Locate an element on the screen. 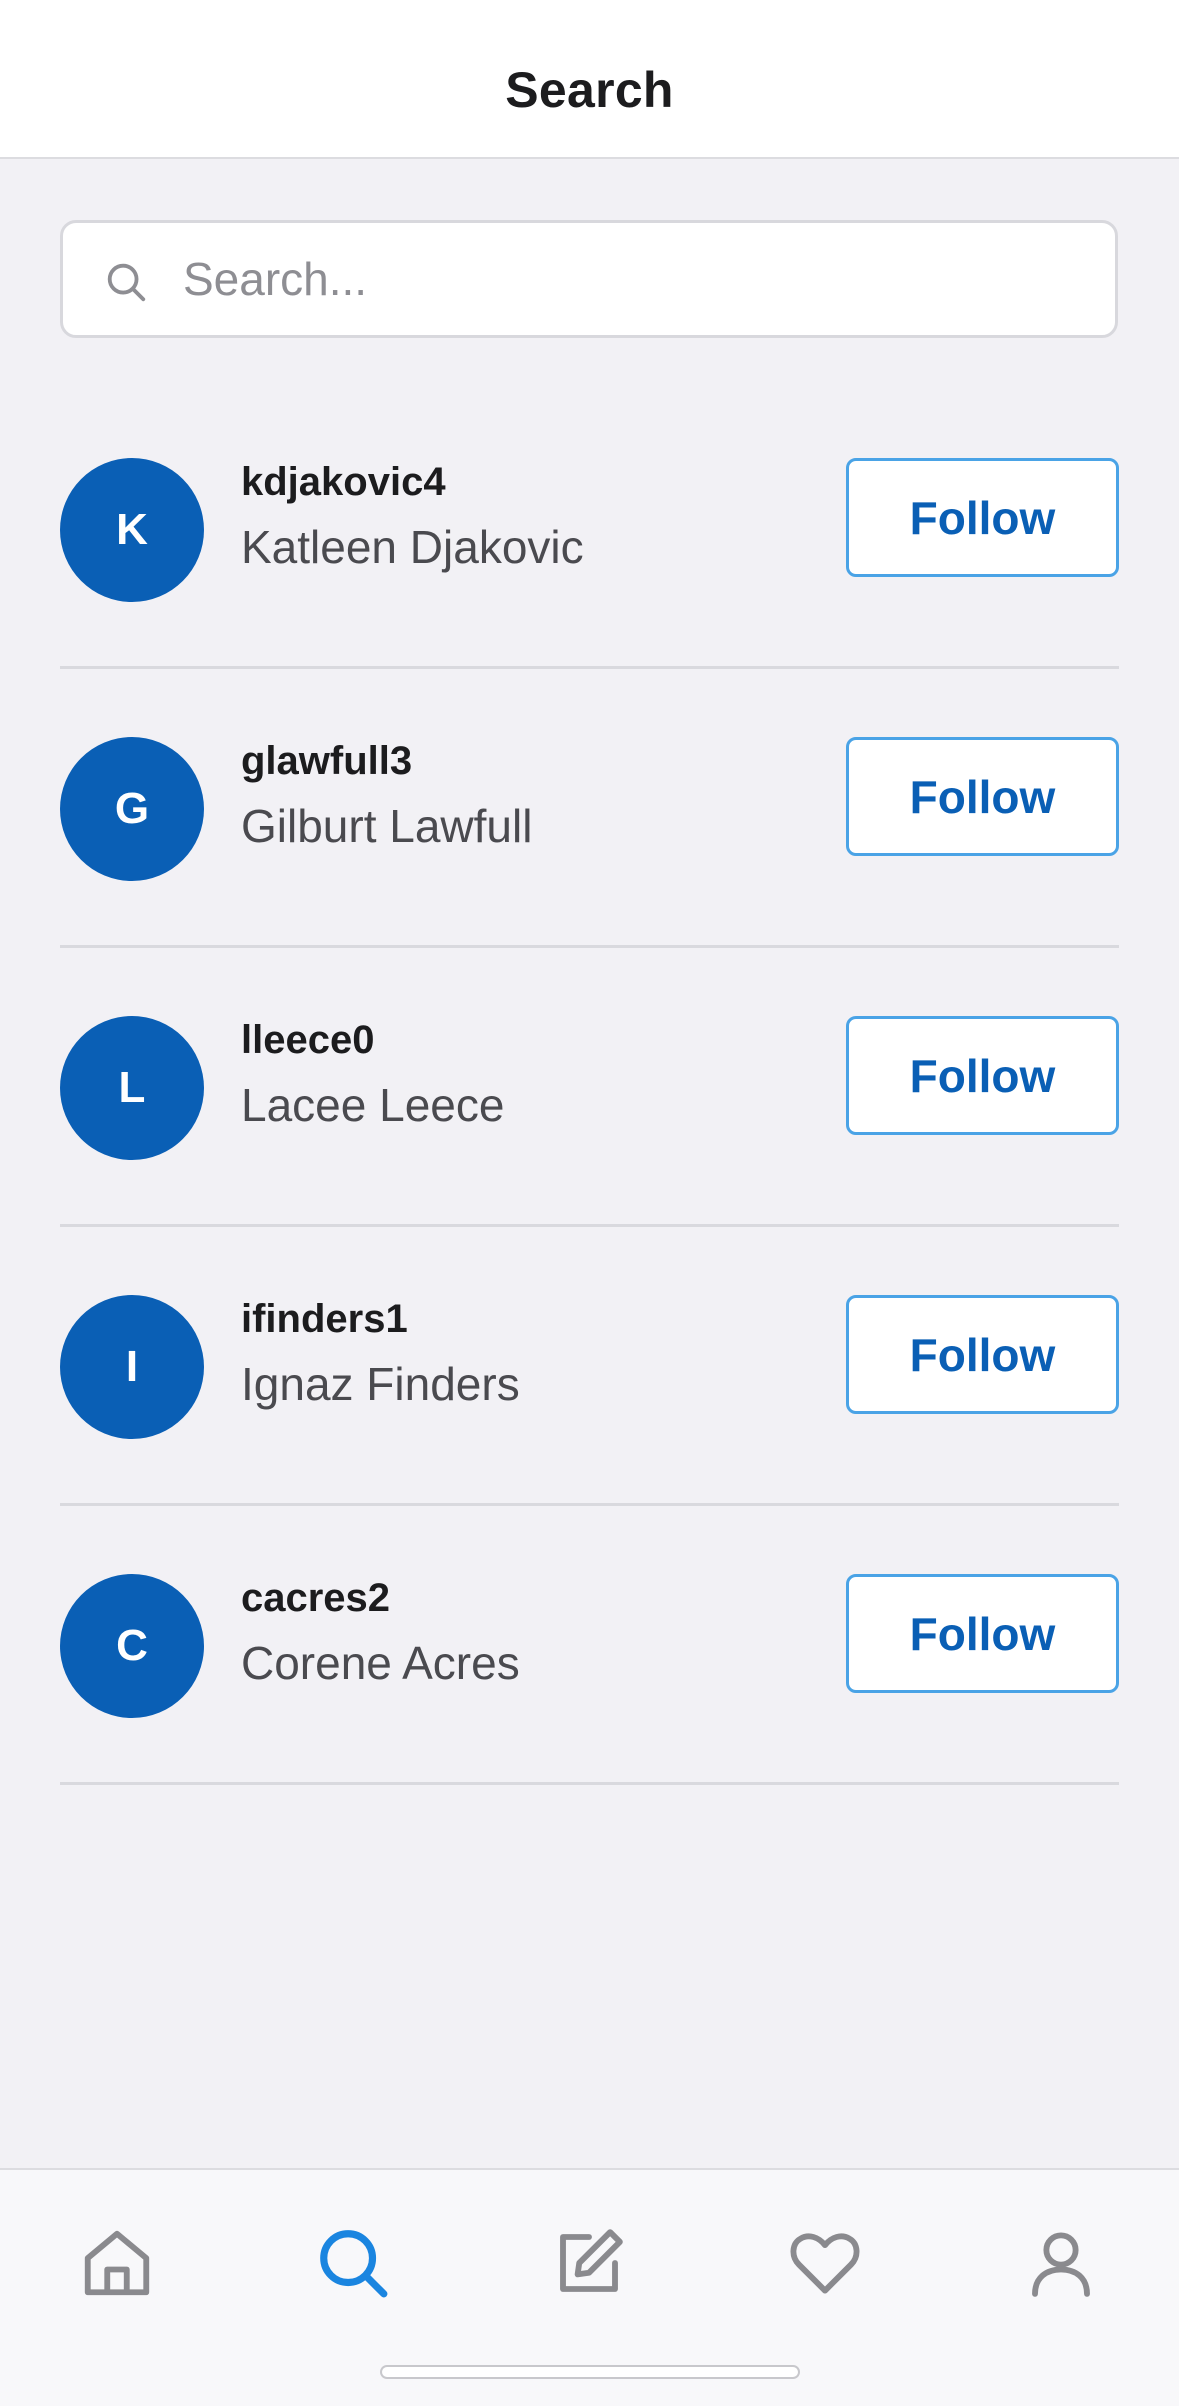 The image size is (1179, 2406). search-bar is located at coordinates (589, 279).